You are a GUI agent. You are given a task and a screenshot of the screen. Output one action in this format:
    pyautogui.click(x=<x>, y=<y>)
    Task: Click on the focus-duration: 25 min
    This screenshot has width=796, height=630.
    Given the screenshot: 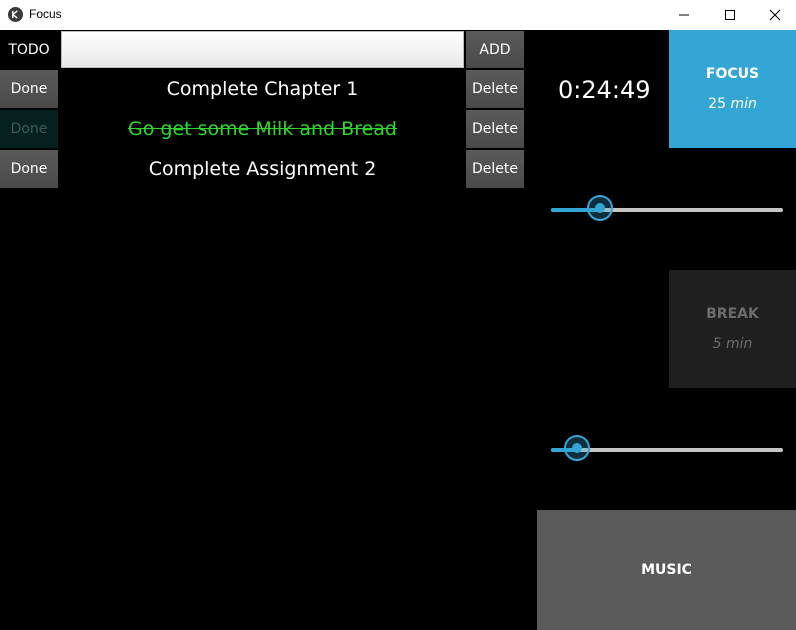 What is the action you would take?
    pyautogui.click(x=732, y=104)
    